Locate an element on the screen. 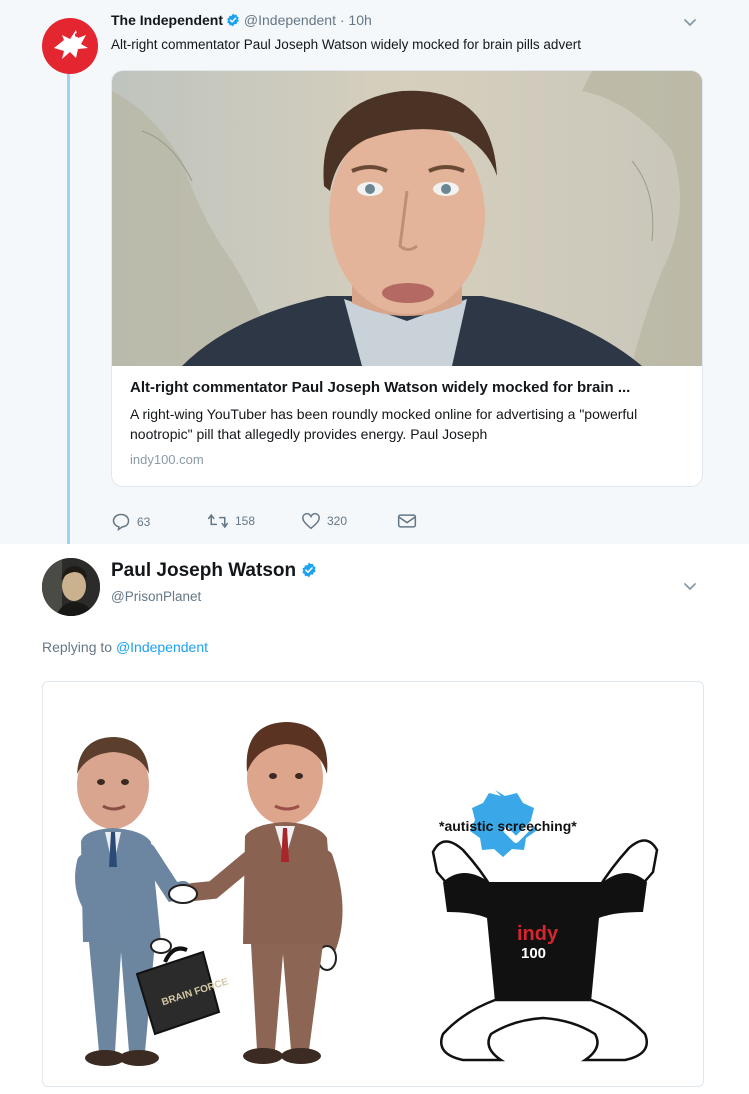  replying-to: Replying to @Independent is located at coordinates (125, 647).